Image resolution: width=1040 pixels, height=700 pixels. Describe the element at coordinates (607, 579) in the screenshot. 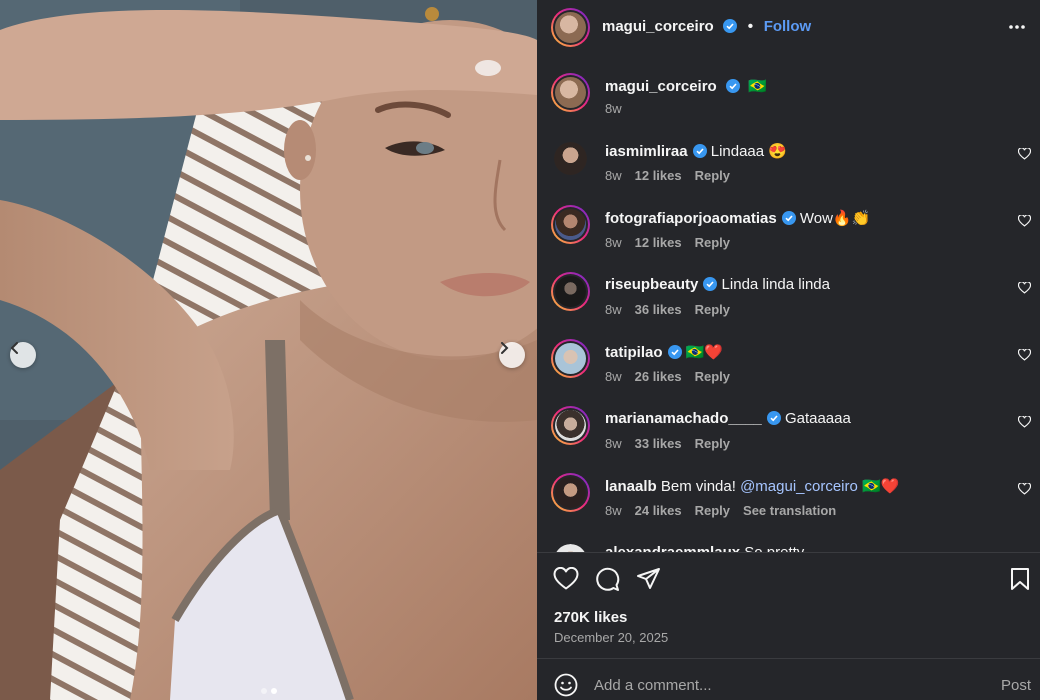

I see `comment-icon` at that location.